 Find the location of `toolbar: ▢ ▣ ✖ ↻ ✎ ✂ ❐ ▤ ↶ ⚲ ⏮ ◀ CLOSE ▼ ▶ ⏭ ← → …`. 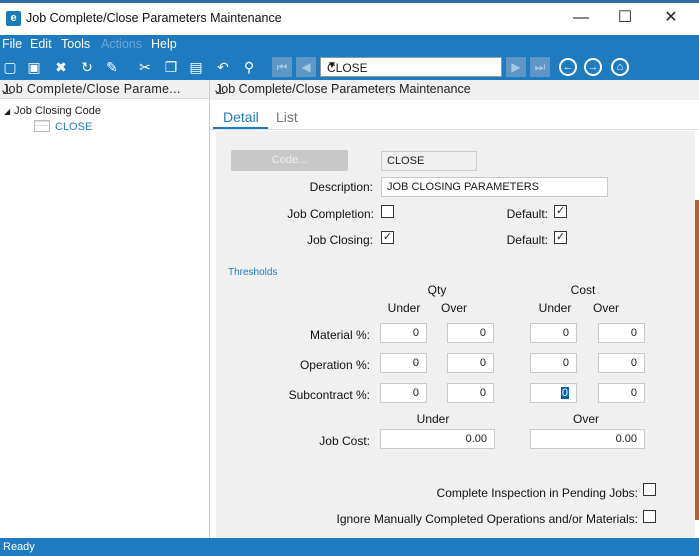

toolbar: ▢ ▣ ✖ ↻ ✎ ✂ ❐ ▤ ↶ ⚲ ⏮ ◀ CLOSE ▼ ▶ ⏭ ← → … is located at coordinates (349, 67).